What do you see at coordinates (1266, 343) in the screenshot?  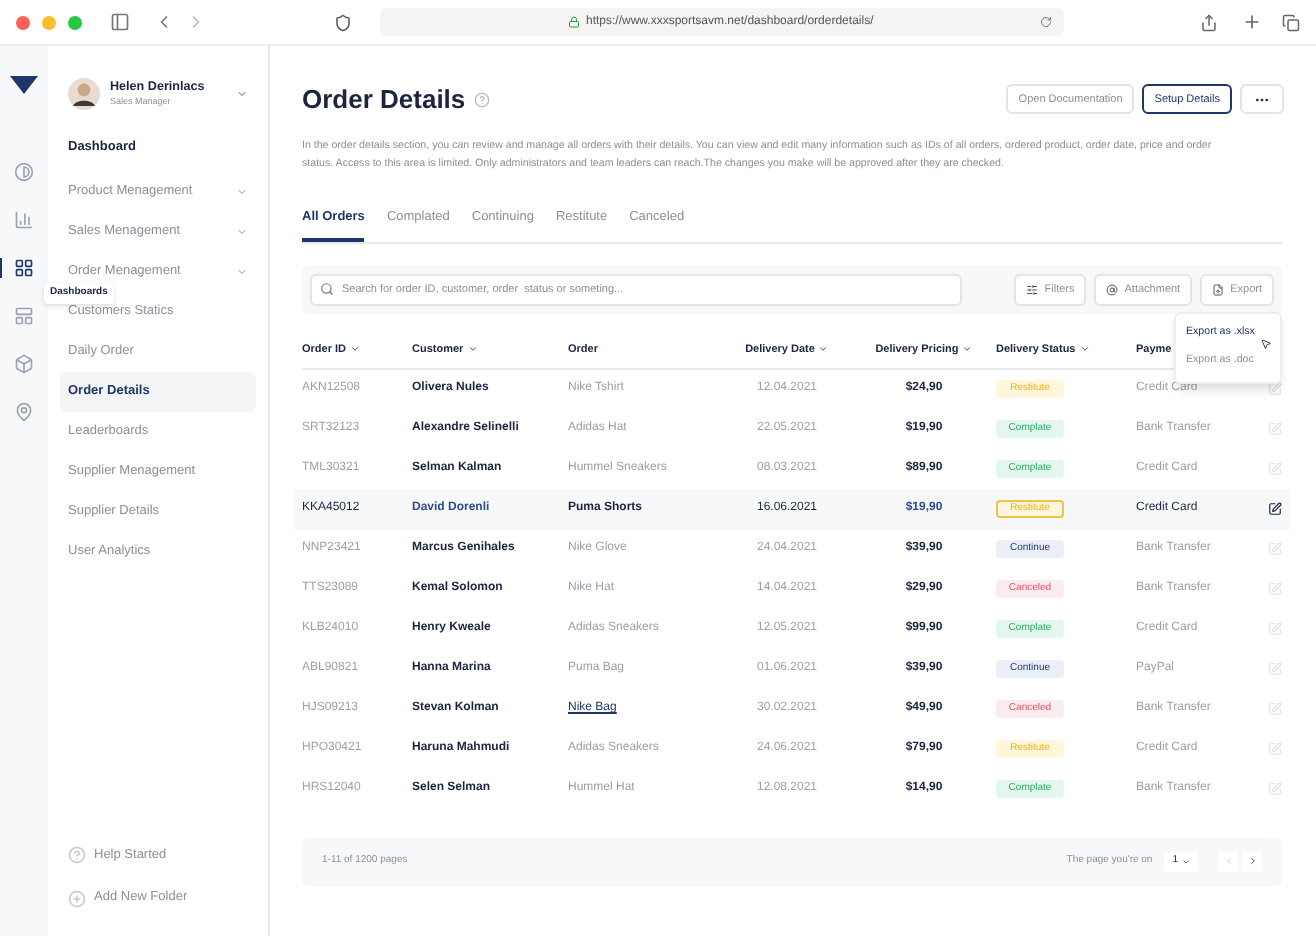 I see `cursor-icon` at bounding box center [1266, 343].